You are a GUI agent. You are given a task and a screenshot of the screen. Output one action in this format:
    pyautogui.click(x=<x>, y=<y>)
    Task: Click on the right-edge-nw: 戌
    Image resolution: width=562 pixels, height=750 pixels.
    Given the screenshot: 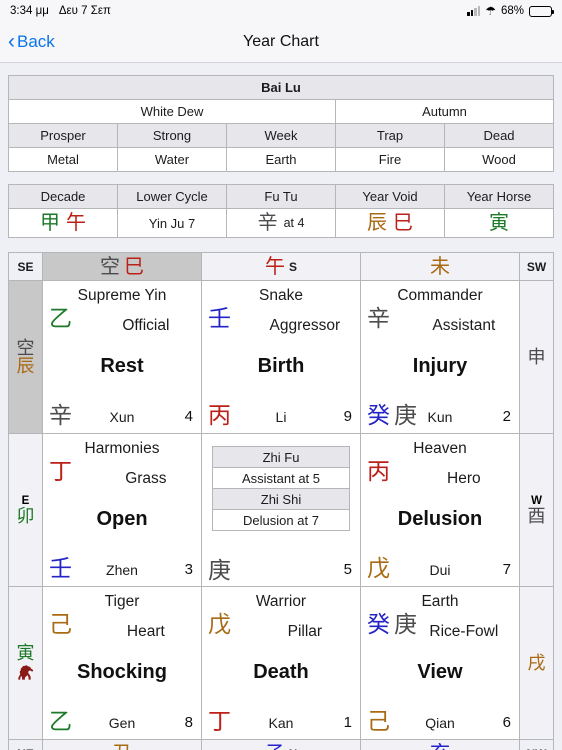 What is the action you would take?
    pyautogui.click(x=536, y=663)
    